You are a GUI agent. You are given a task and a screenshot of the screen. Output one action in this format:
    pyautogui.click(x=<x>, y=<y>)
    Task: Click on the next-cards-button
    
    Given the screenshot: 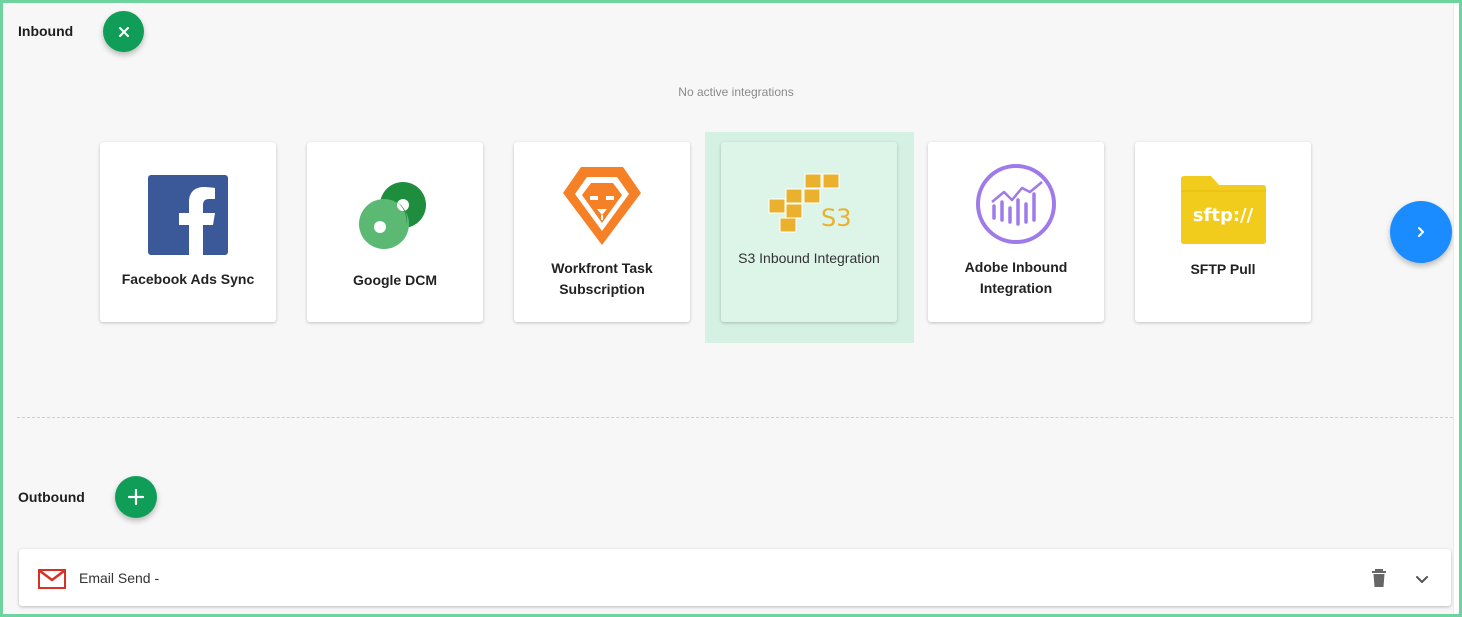 What is the action you would take?
    pyautogui.click(x=1421, y=232)
    